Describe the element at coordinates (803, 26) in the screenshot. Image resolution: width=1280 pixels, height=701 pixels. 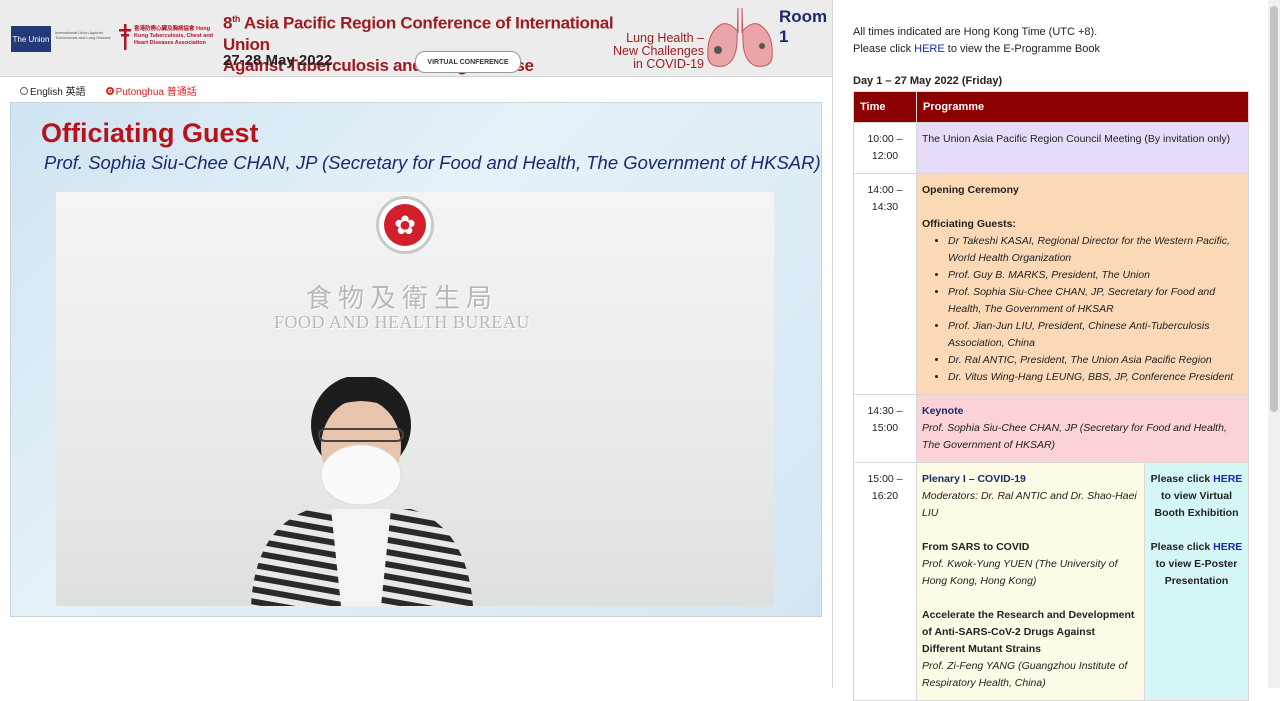
I see `room-label: Room 1` at that location.